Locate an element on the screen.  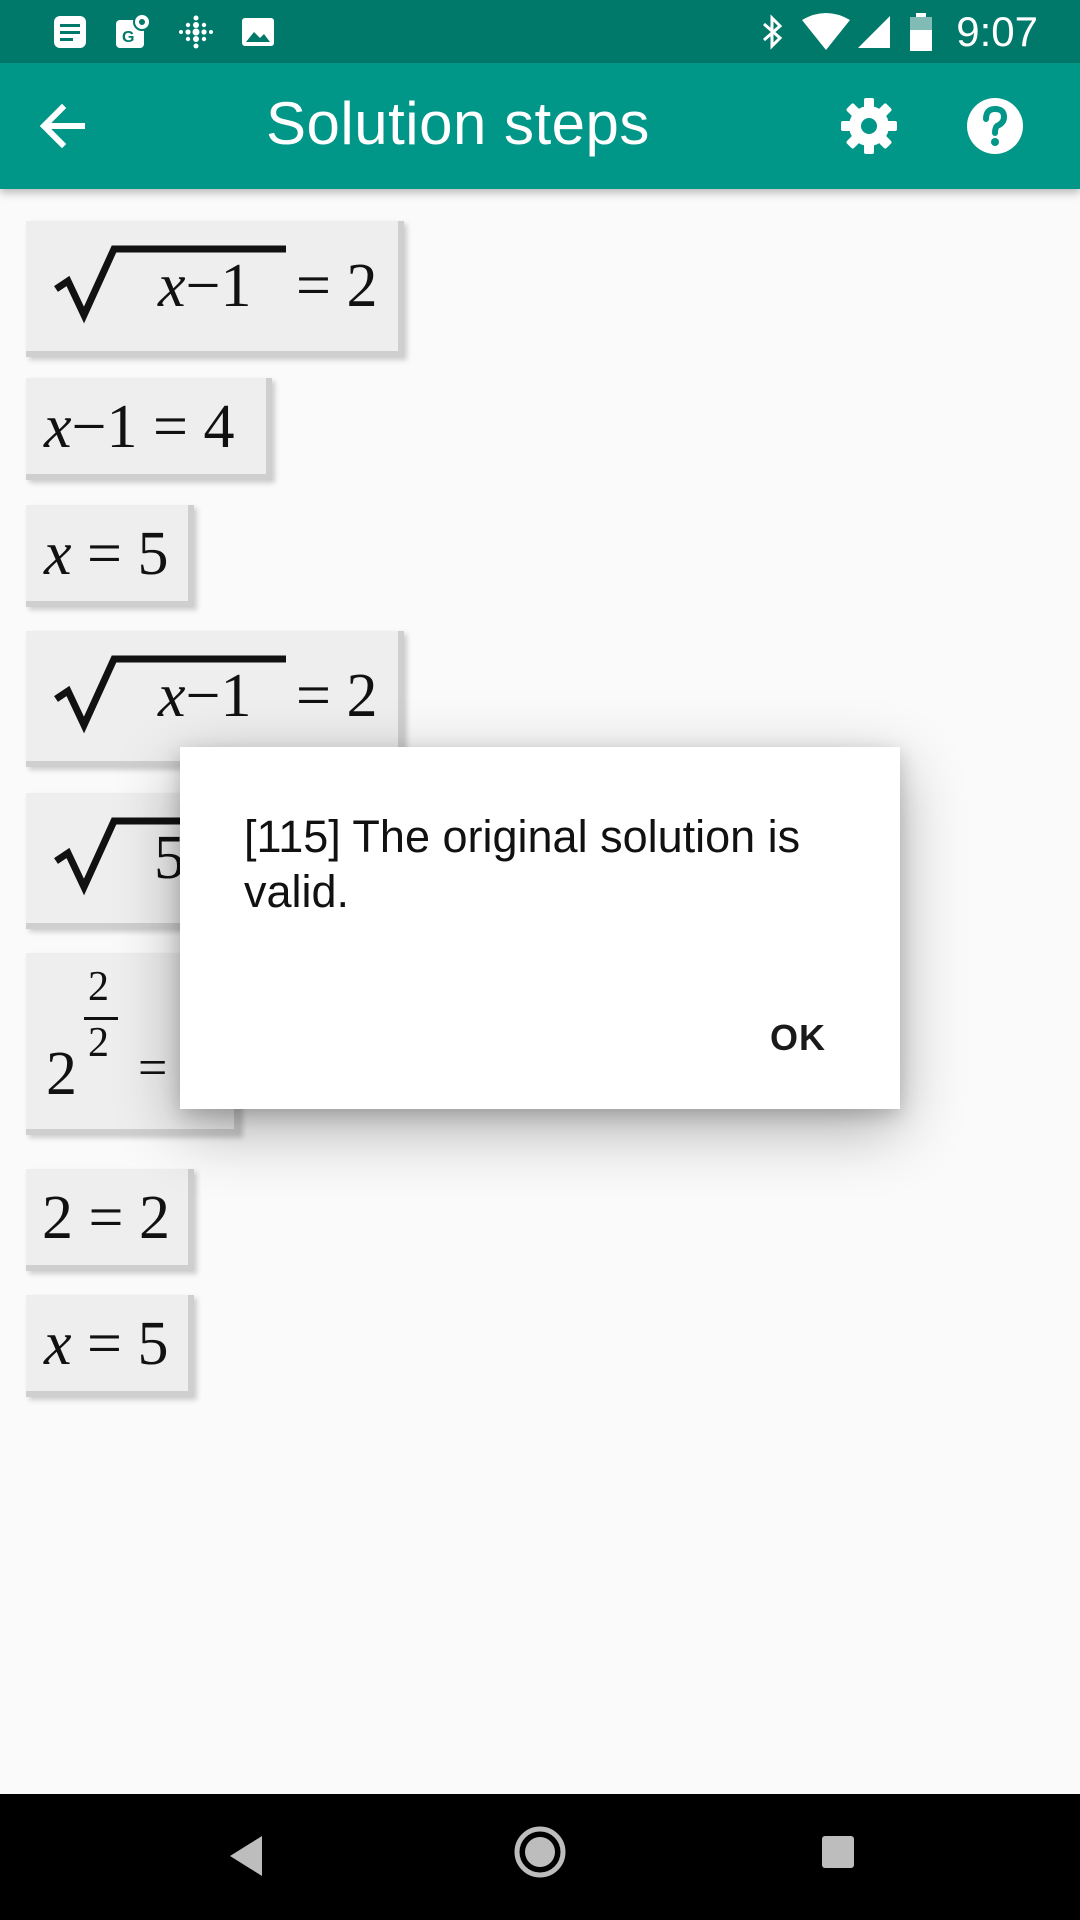
nav-recents-icon is located at coordinates (838, 1852).